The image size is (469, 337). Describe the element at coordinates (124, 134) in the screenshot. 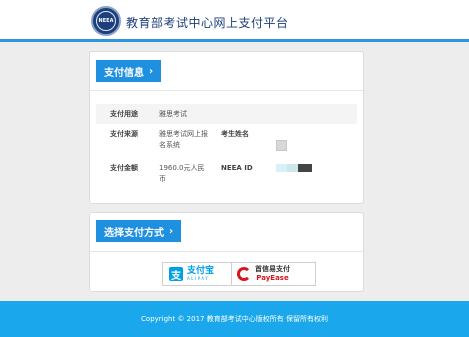

I see `source-label: 支付来源` at that location.